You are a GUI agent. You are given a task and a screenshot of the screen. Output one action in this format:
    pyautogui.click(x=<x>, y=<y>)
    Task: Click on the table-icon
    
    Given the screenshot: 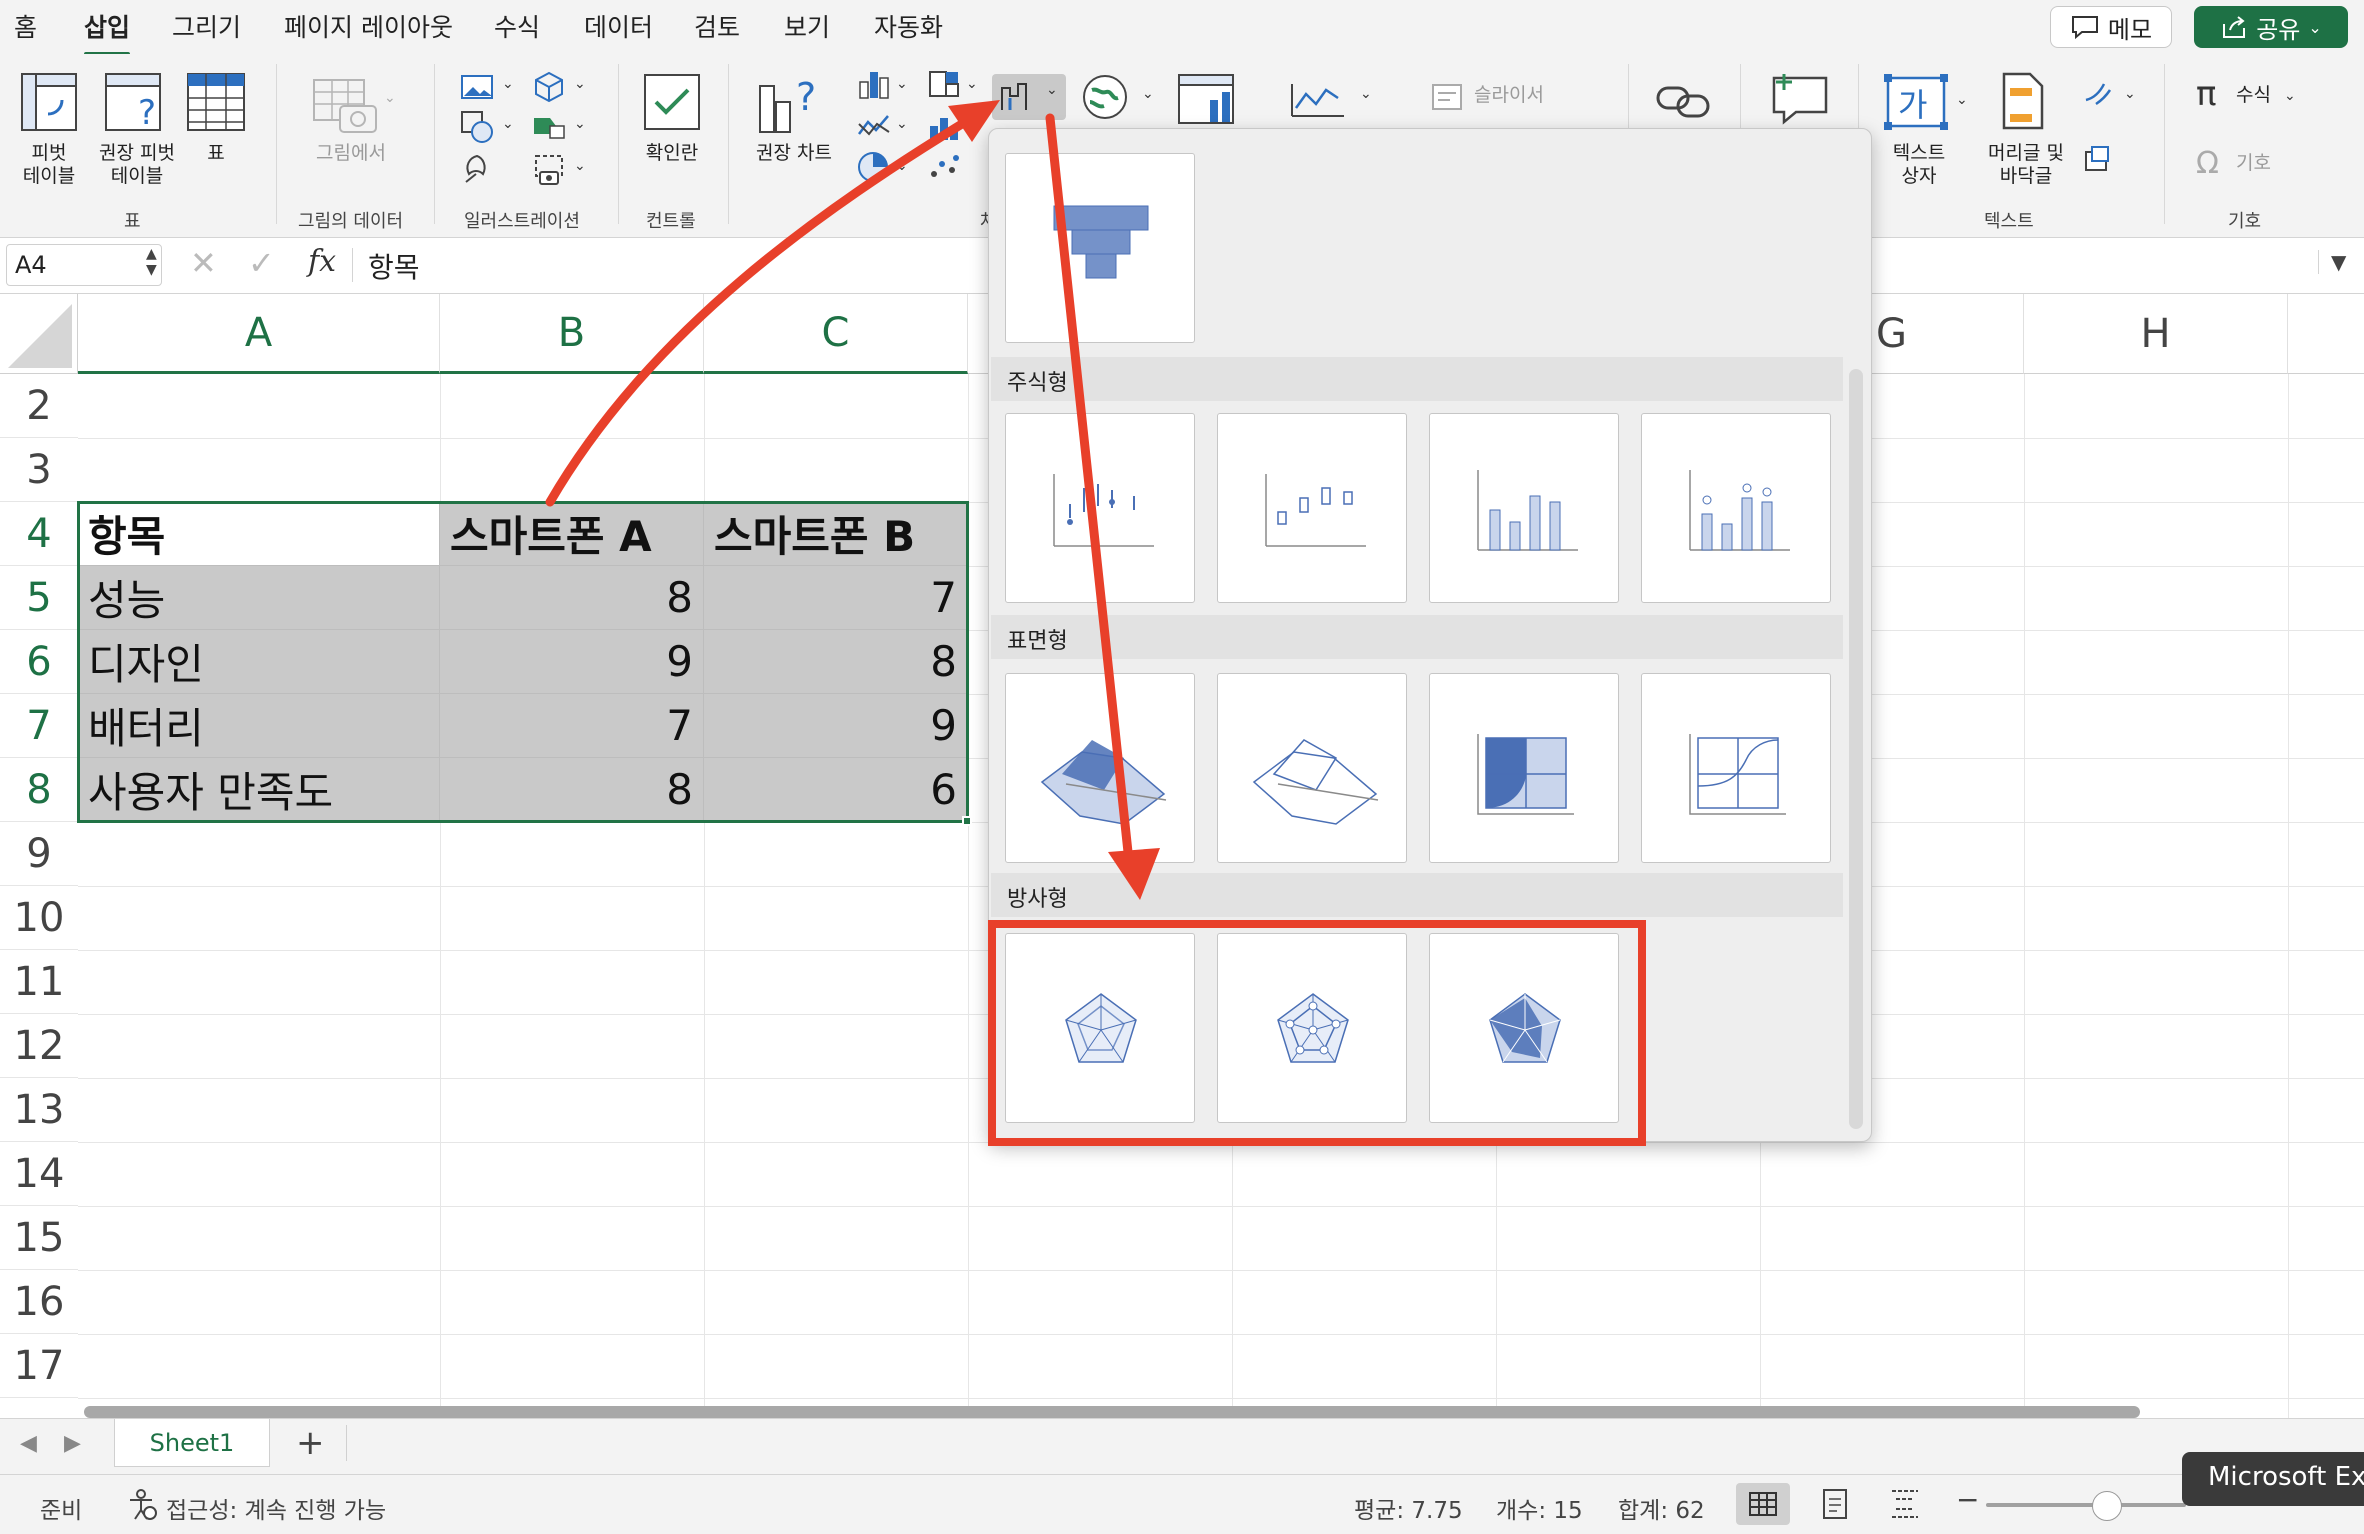 What is the action you would take?
    pyautogui.click(x=216, y=104)
    